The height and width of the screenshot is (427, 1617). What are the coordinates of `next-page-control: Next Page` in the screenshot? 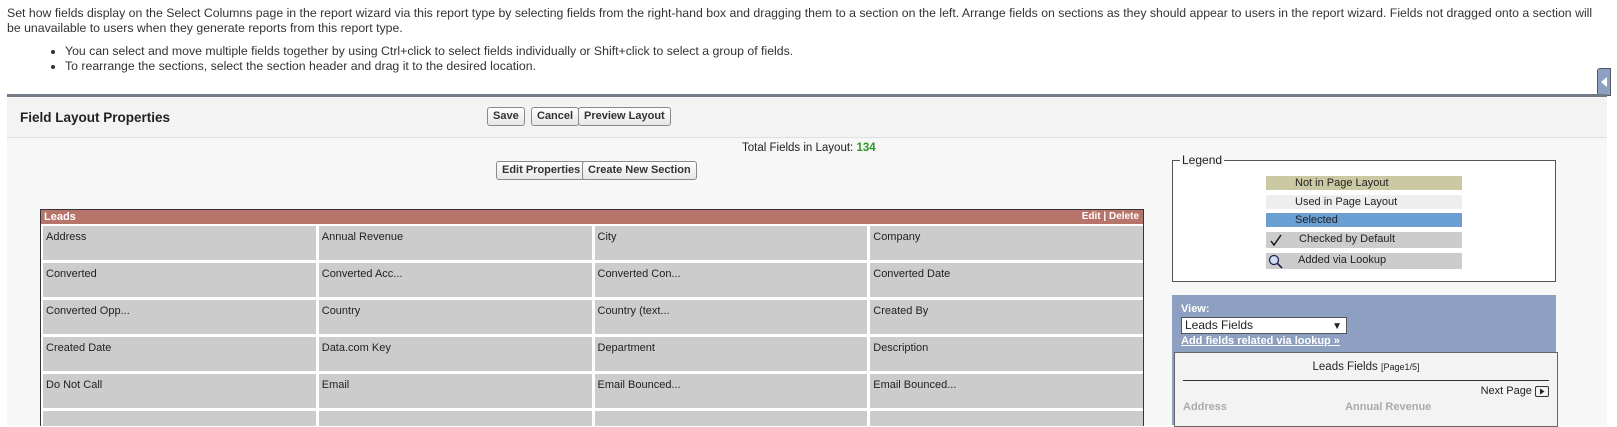 It's located at (1515, 391).